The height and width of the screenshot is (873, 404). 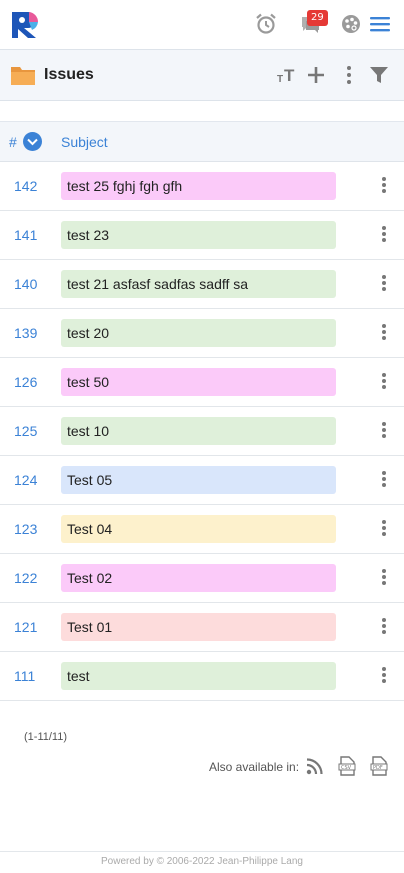 I want to click on table-row: 111 test, so click(x=202, y=676).